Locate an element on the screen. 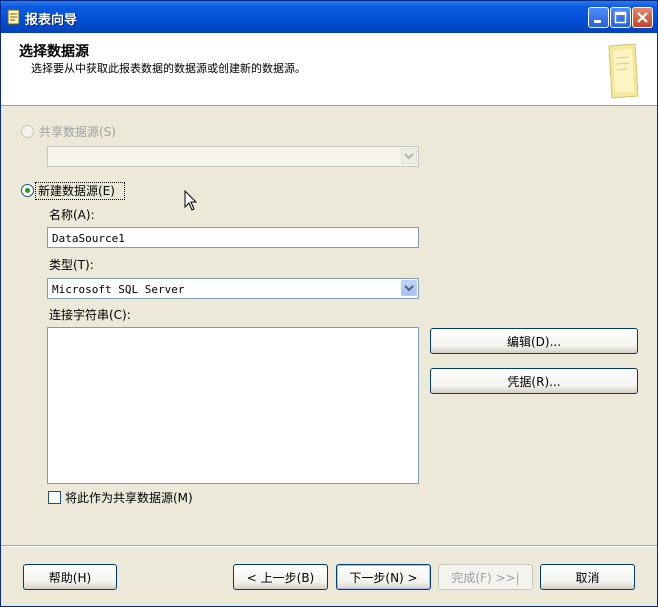 Image resolution: width=658 pixels, height=607 pixels. close-icon is located at coordinates (642, 17).